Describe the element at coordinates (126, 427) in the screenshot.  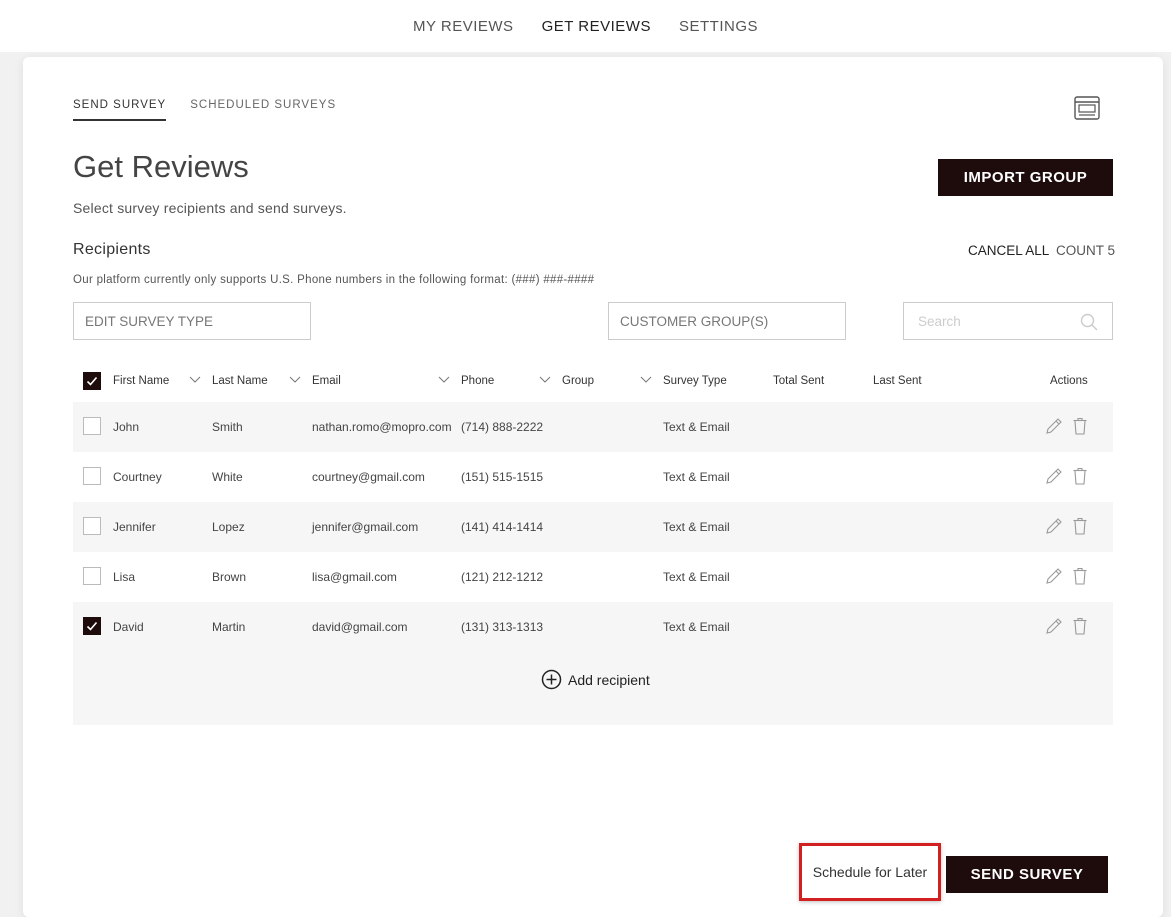
I see `cell-first-name: John` at that location.